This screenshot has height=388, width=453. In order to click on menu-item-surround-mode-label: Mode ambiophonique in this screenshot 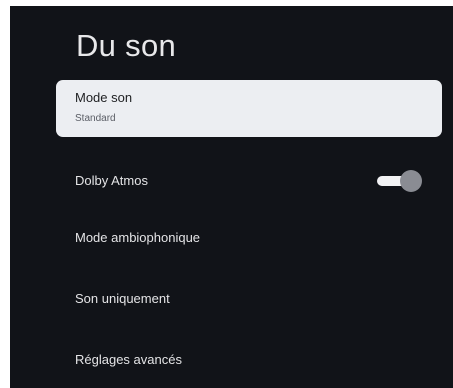, I will do `click(138, 237)`.